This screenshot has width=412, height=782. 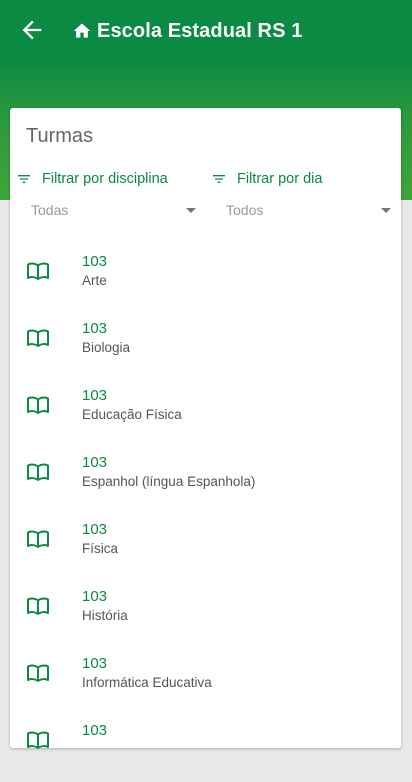 What do you see at coordinates (169, 481) in the screenshot?
I see `turma-subject: Espanhol (língua Espanhola)` at bounding box center [169, 481].